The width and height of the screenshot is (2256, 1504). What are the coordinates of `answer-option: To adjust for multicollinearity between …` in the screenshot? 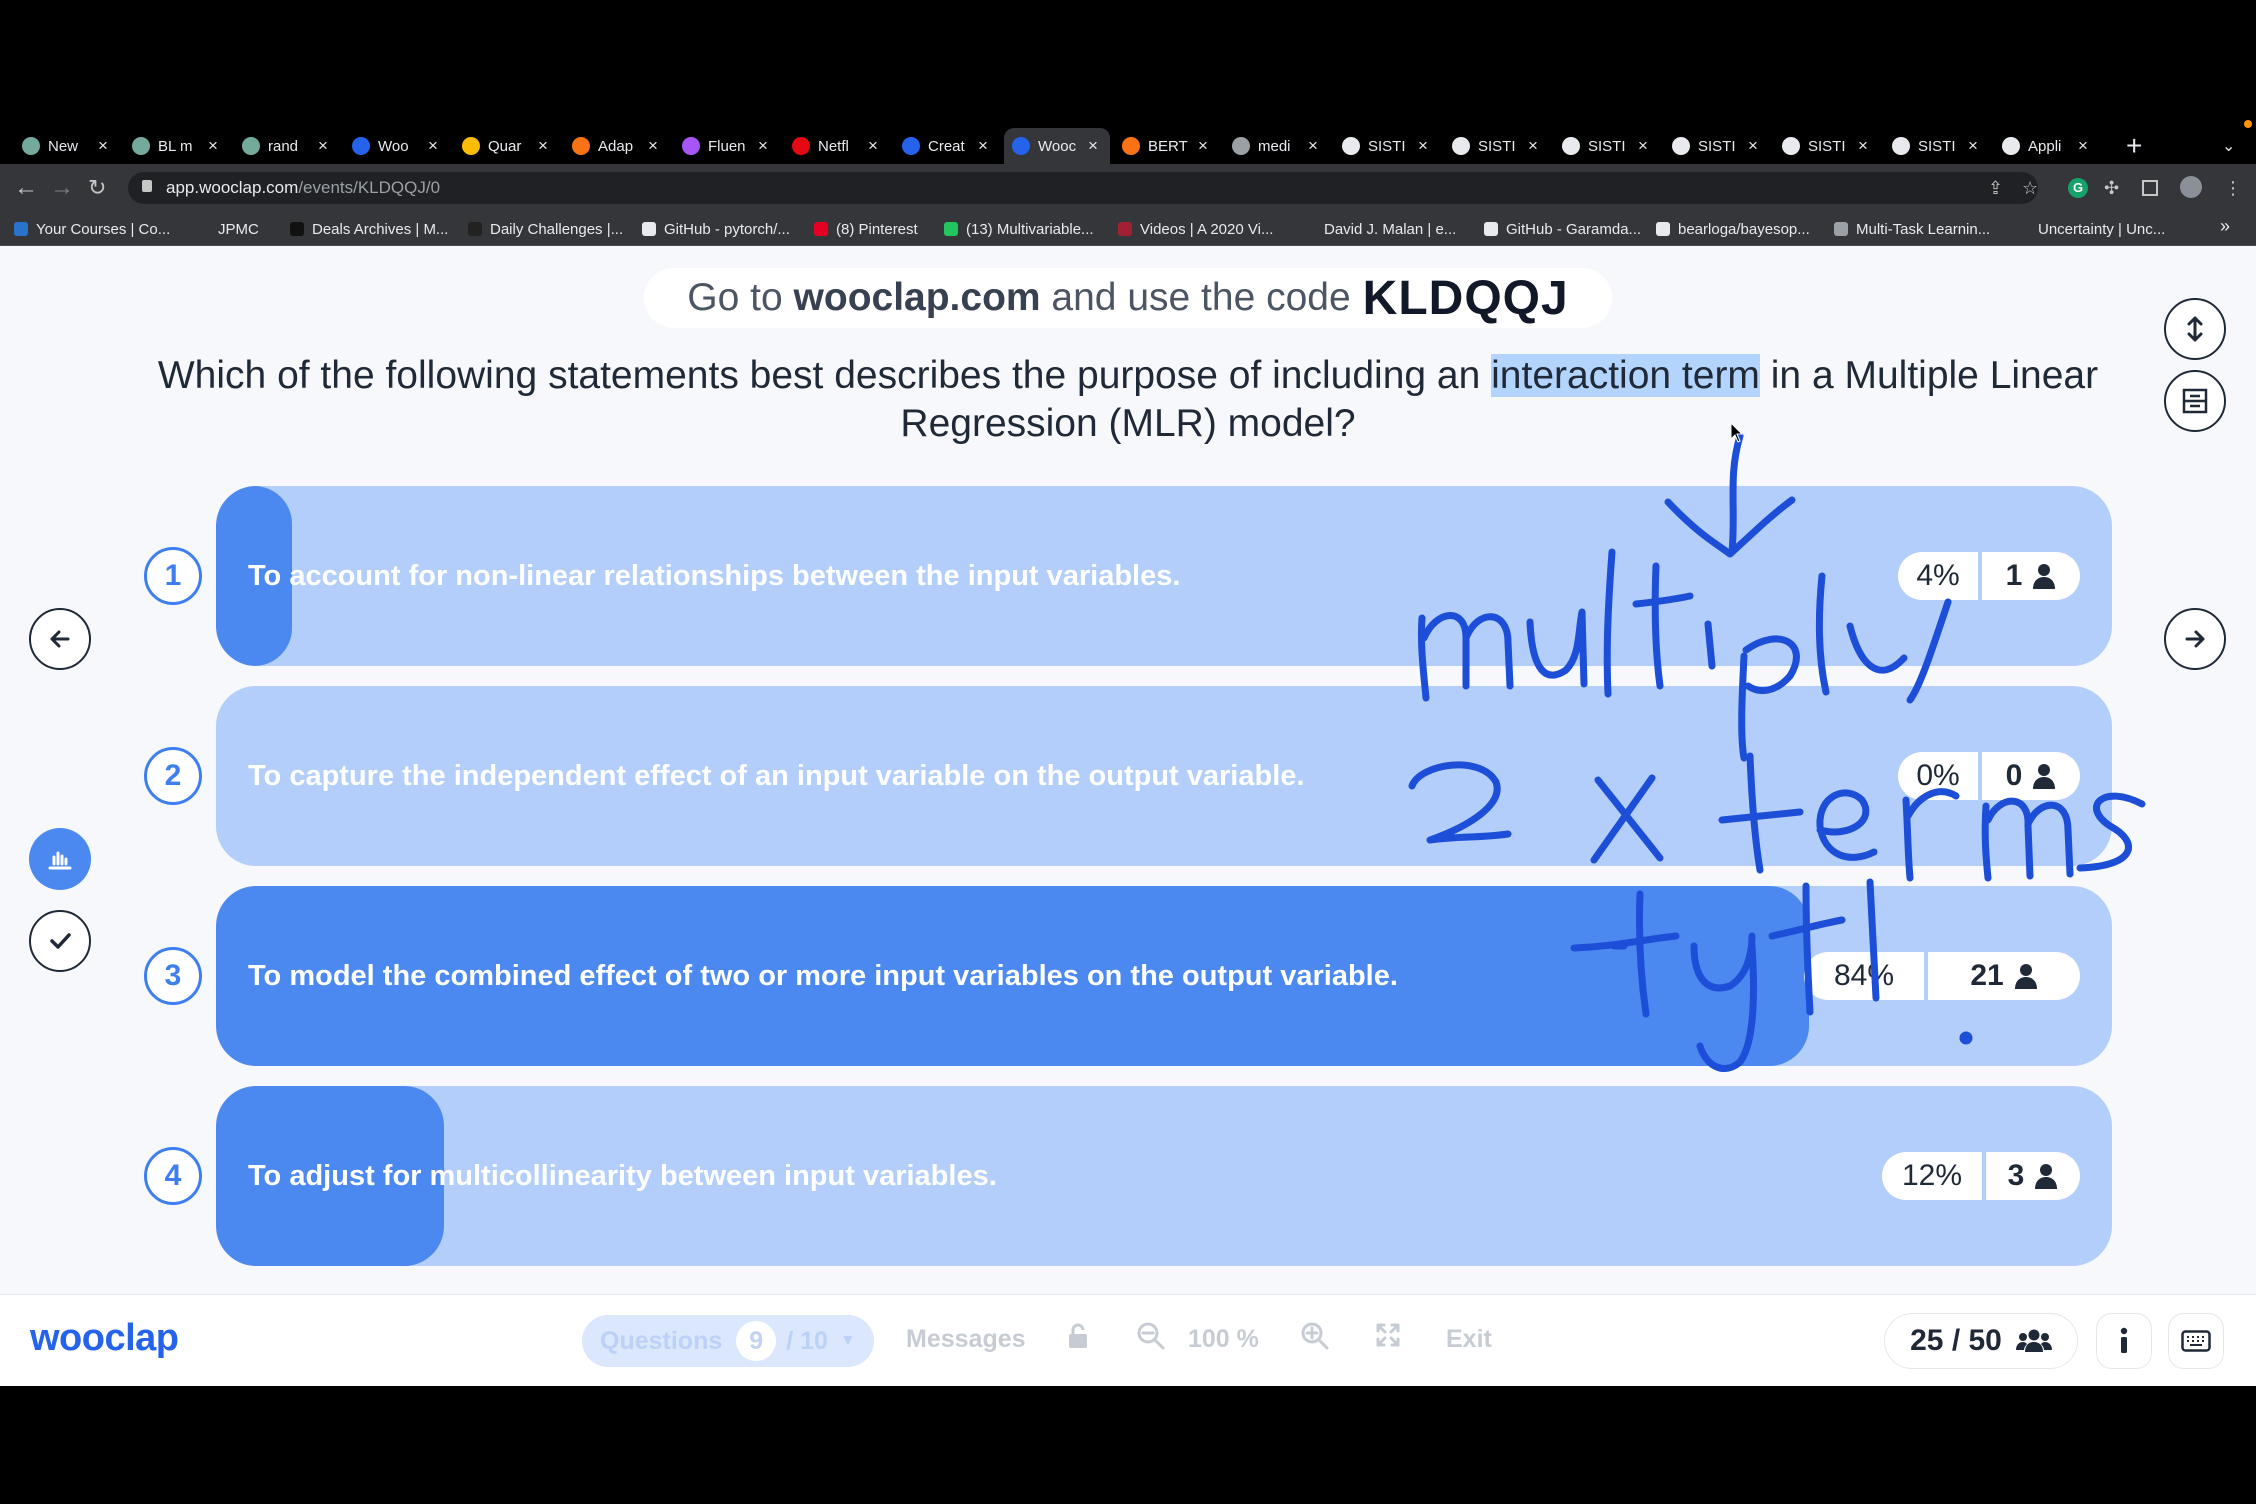 It's located at (1164, 1176).